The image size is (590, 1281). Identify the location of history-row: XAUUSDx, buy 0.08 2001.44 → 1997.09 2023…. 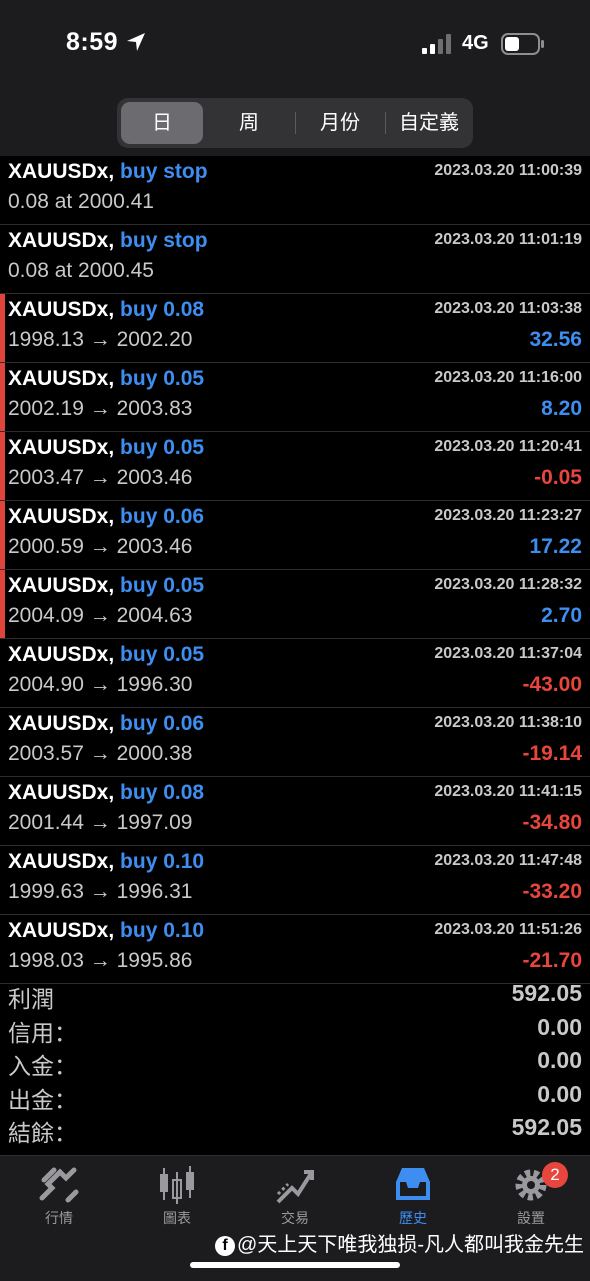
(295, 811).